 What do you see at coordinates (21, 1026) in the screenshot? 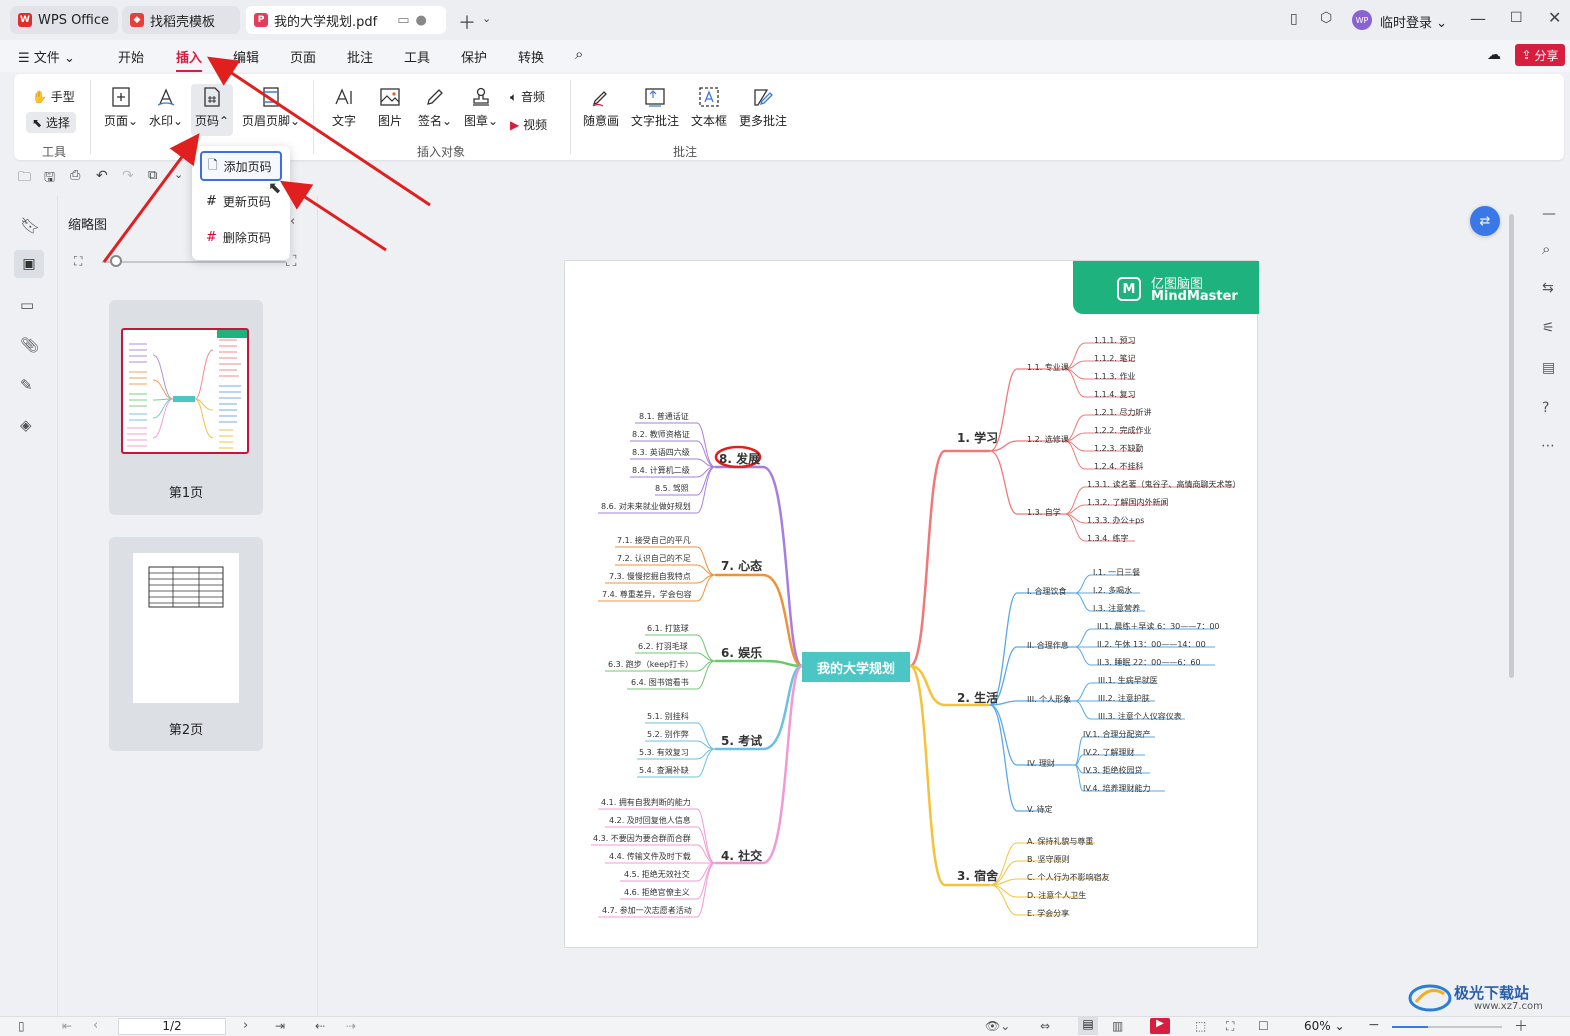
I see `sidebar-toggle-icon: ▯` at bounding box center [21, 1026].